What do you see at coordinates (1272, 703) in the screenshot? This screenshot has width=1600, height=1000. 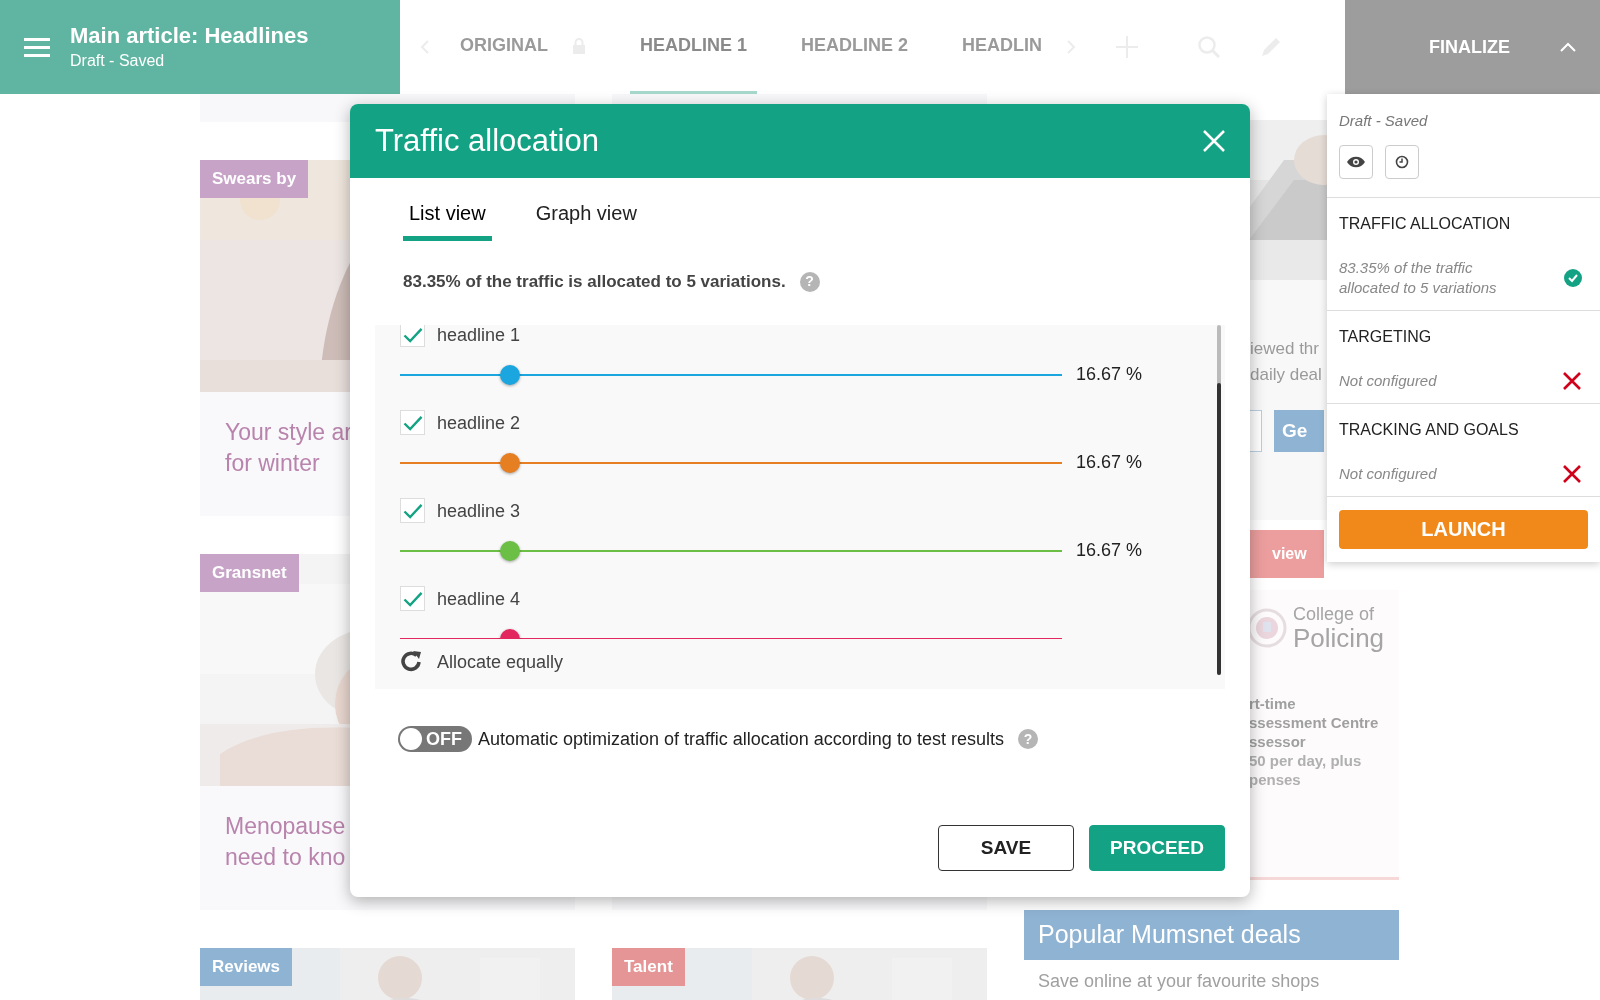 I see `job-title: rt-time` at bounding box center [1272, 703].